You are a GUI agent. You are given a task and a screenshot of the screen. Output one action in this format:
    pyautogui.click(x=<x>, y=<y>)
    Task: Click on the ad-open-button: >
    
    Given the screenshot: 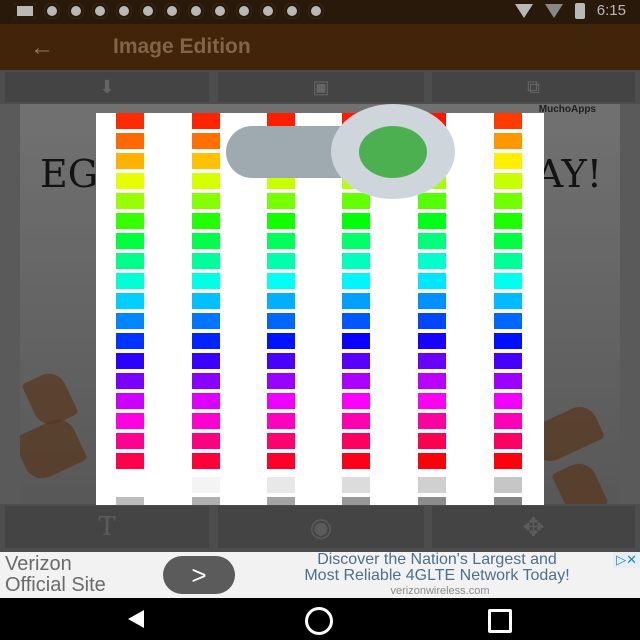 What is the action you would take?
    pyautogui.click(x=199, y=575)
    